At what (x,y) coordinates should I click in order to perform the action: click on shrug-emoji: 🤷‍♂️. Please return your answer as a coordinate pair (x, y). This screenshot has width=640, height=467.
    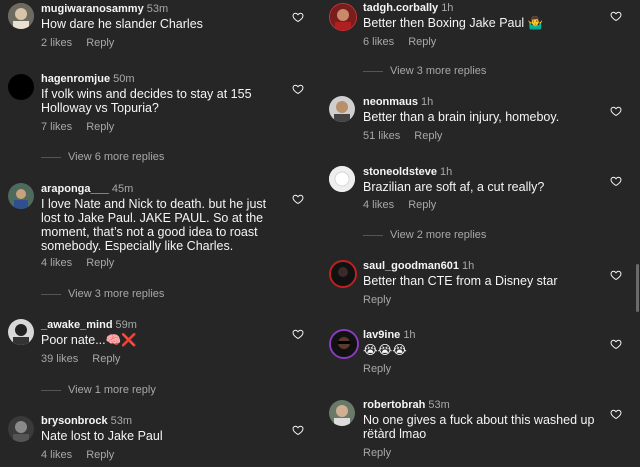
    Looking at the image, I should click on (535, 23).